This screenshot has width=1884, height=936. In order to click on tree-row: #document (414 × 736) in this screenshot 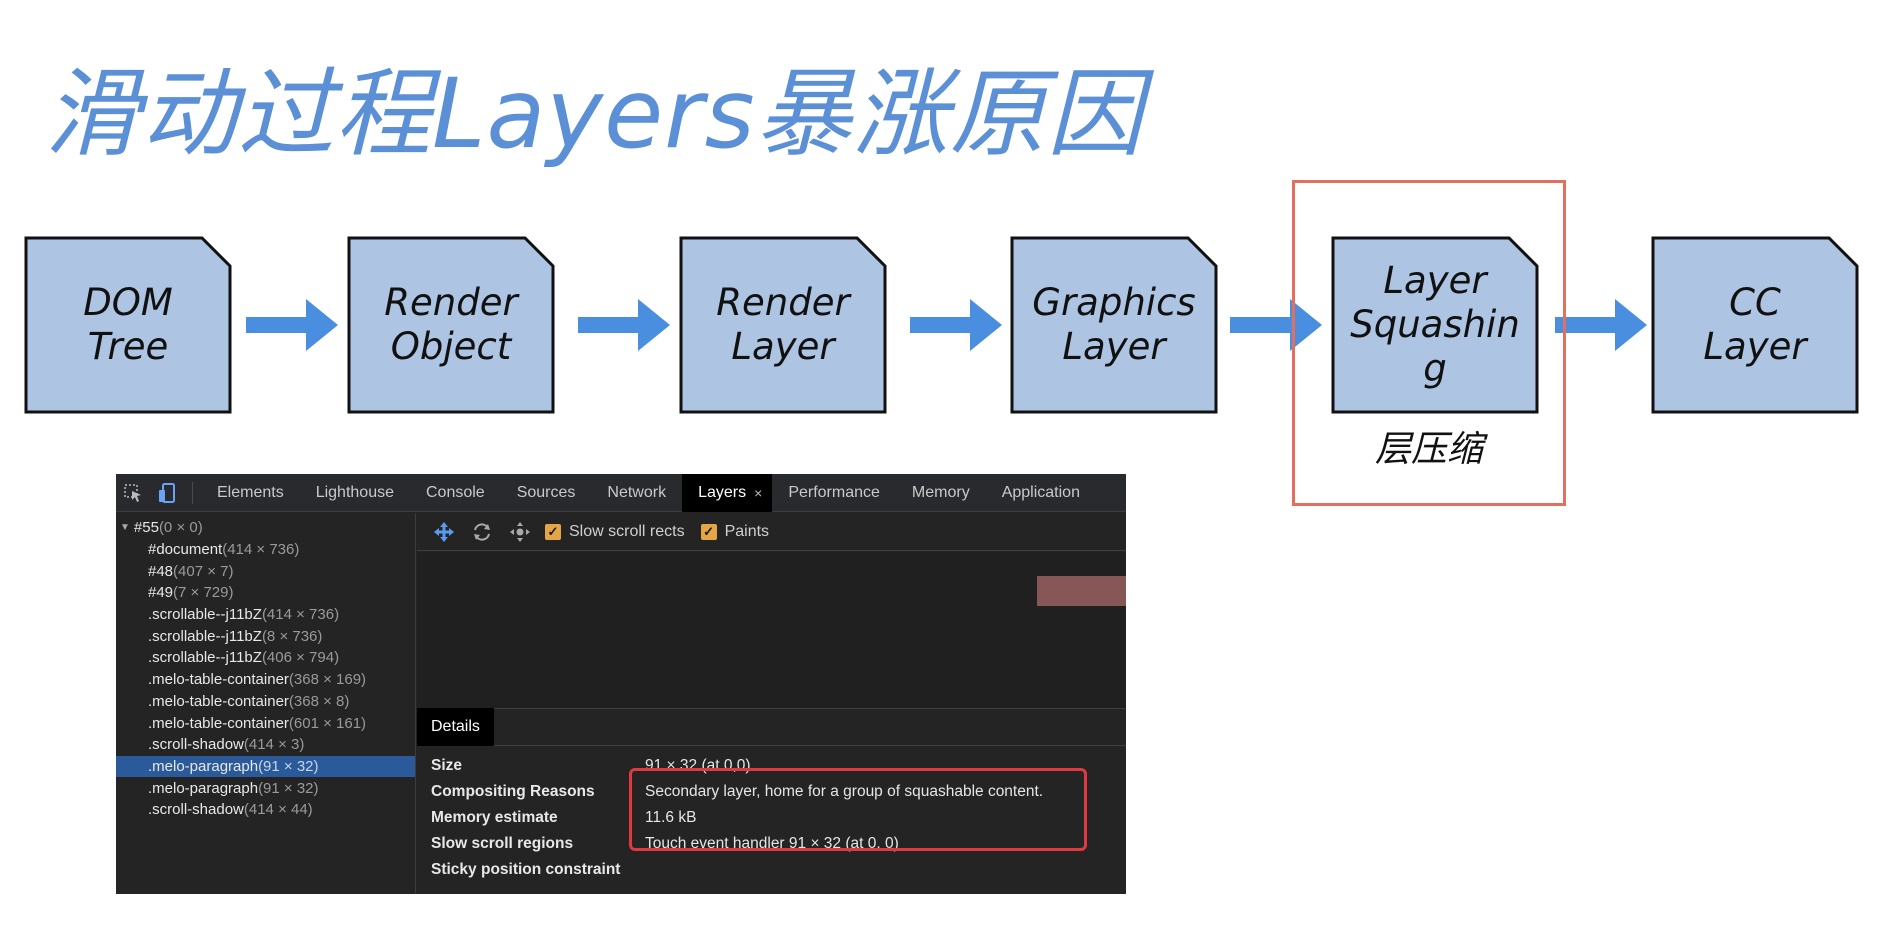, I will do `click(265, 550)`.